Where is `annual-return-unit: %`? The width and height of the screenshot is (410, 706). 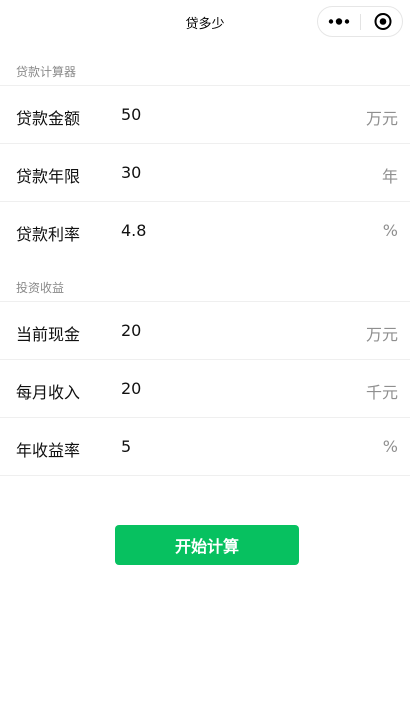
annual-return-unit: % is located at coordinates (390, 446).